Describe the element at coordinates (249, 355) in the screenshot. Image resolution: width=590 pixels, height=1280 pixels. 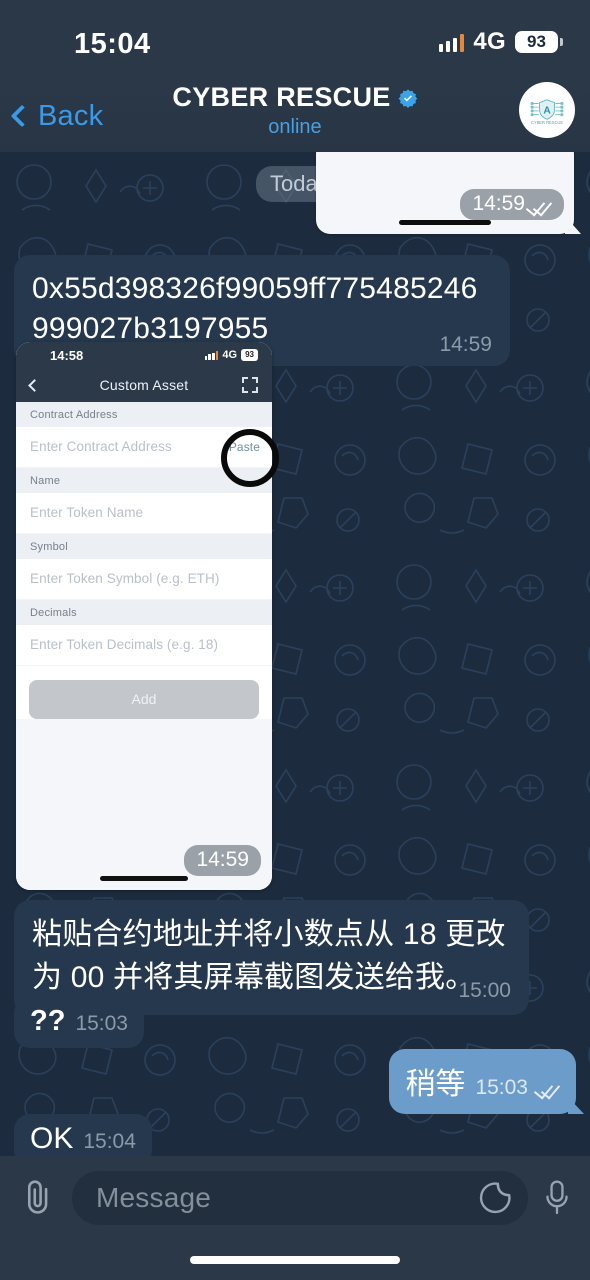
I see `embedded-battery-indicator: 93` at that location.